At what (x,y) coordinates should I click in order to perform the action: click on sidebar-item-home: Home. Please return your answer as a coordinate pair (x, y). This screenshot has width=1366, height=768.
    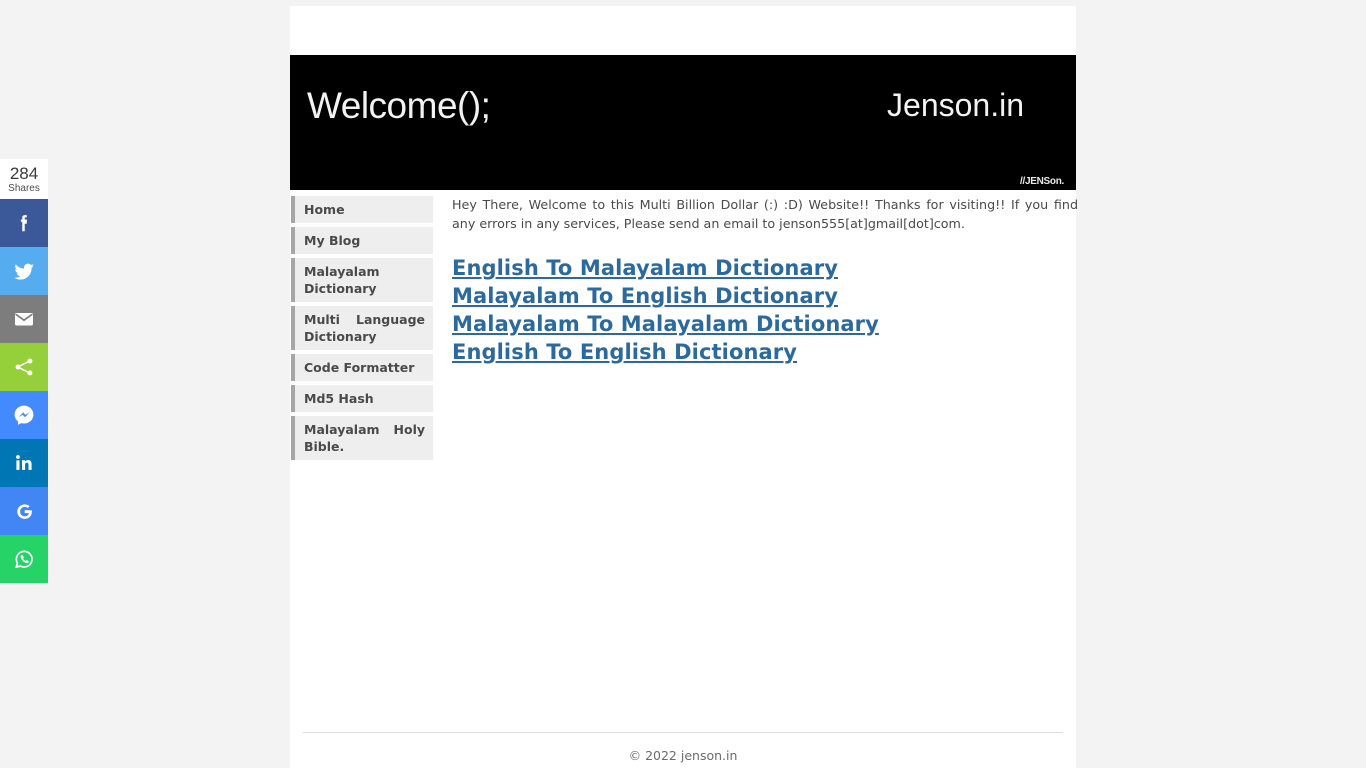
    Looking at the image, I should click on (362, 209).